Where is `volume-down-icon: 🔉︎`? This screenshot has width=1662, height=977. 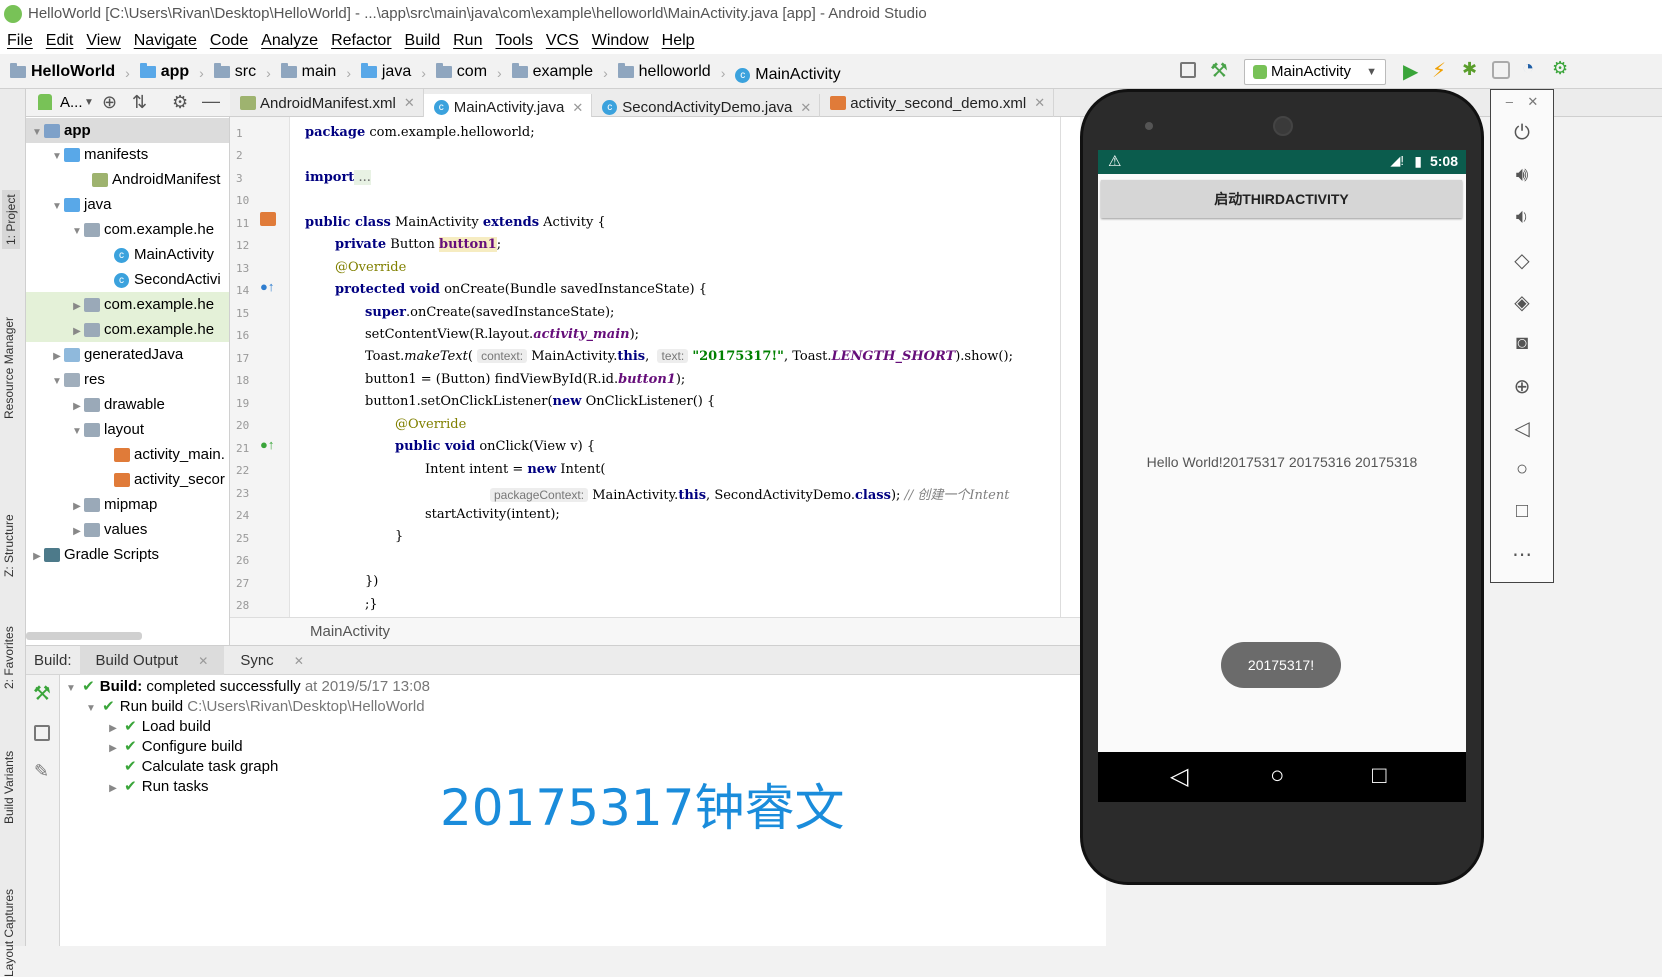
volume-down-icon: 🔉︎ is located at coordinates (1522, 217).